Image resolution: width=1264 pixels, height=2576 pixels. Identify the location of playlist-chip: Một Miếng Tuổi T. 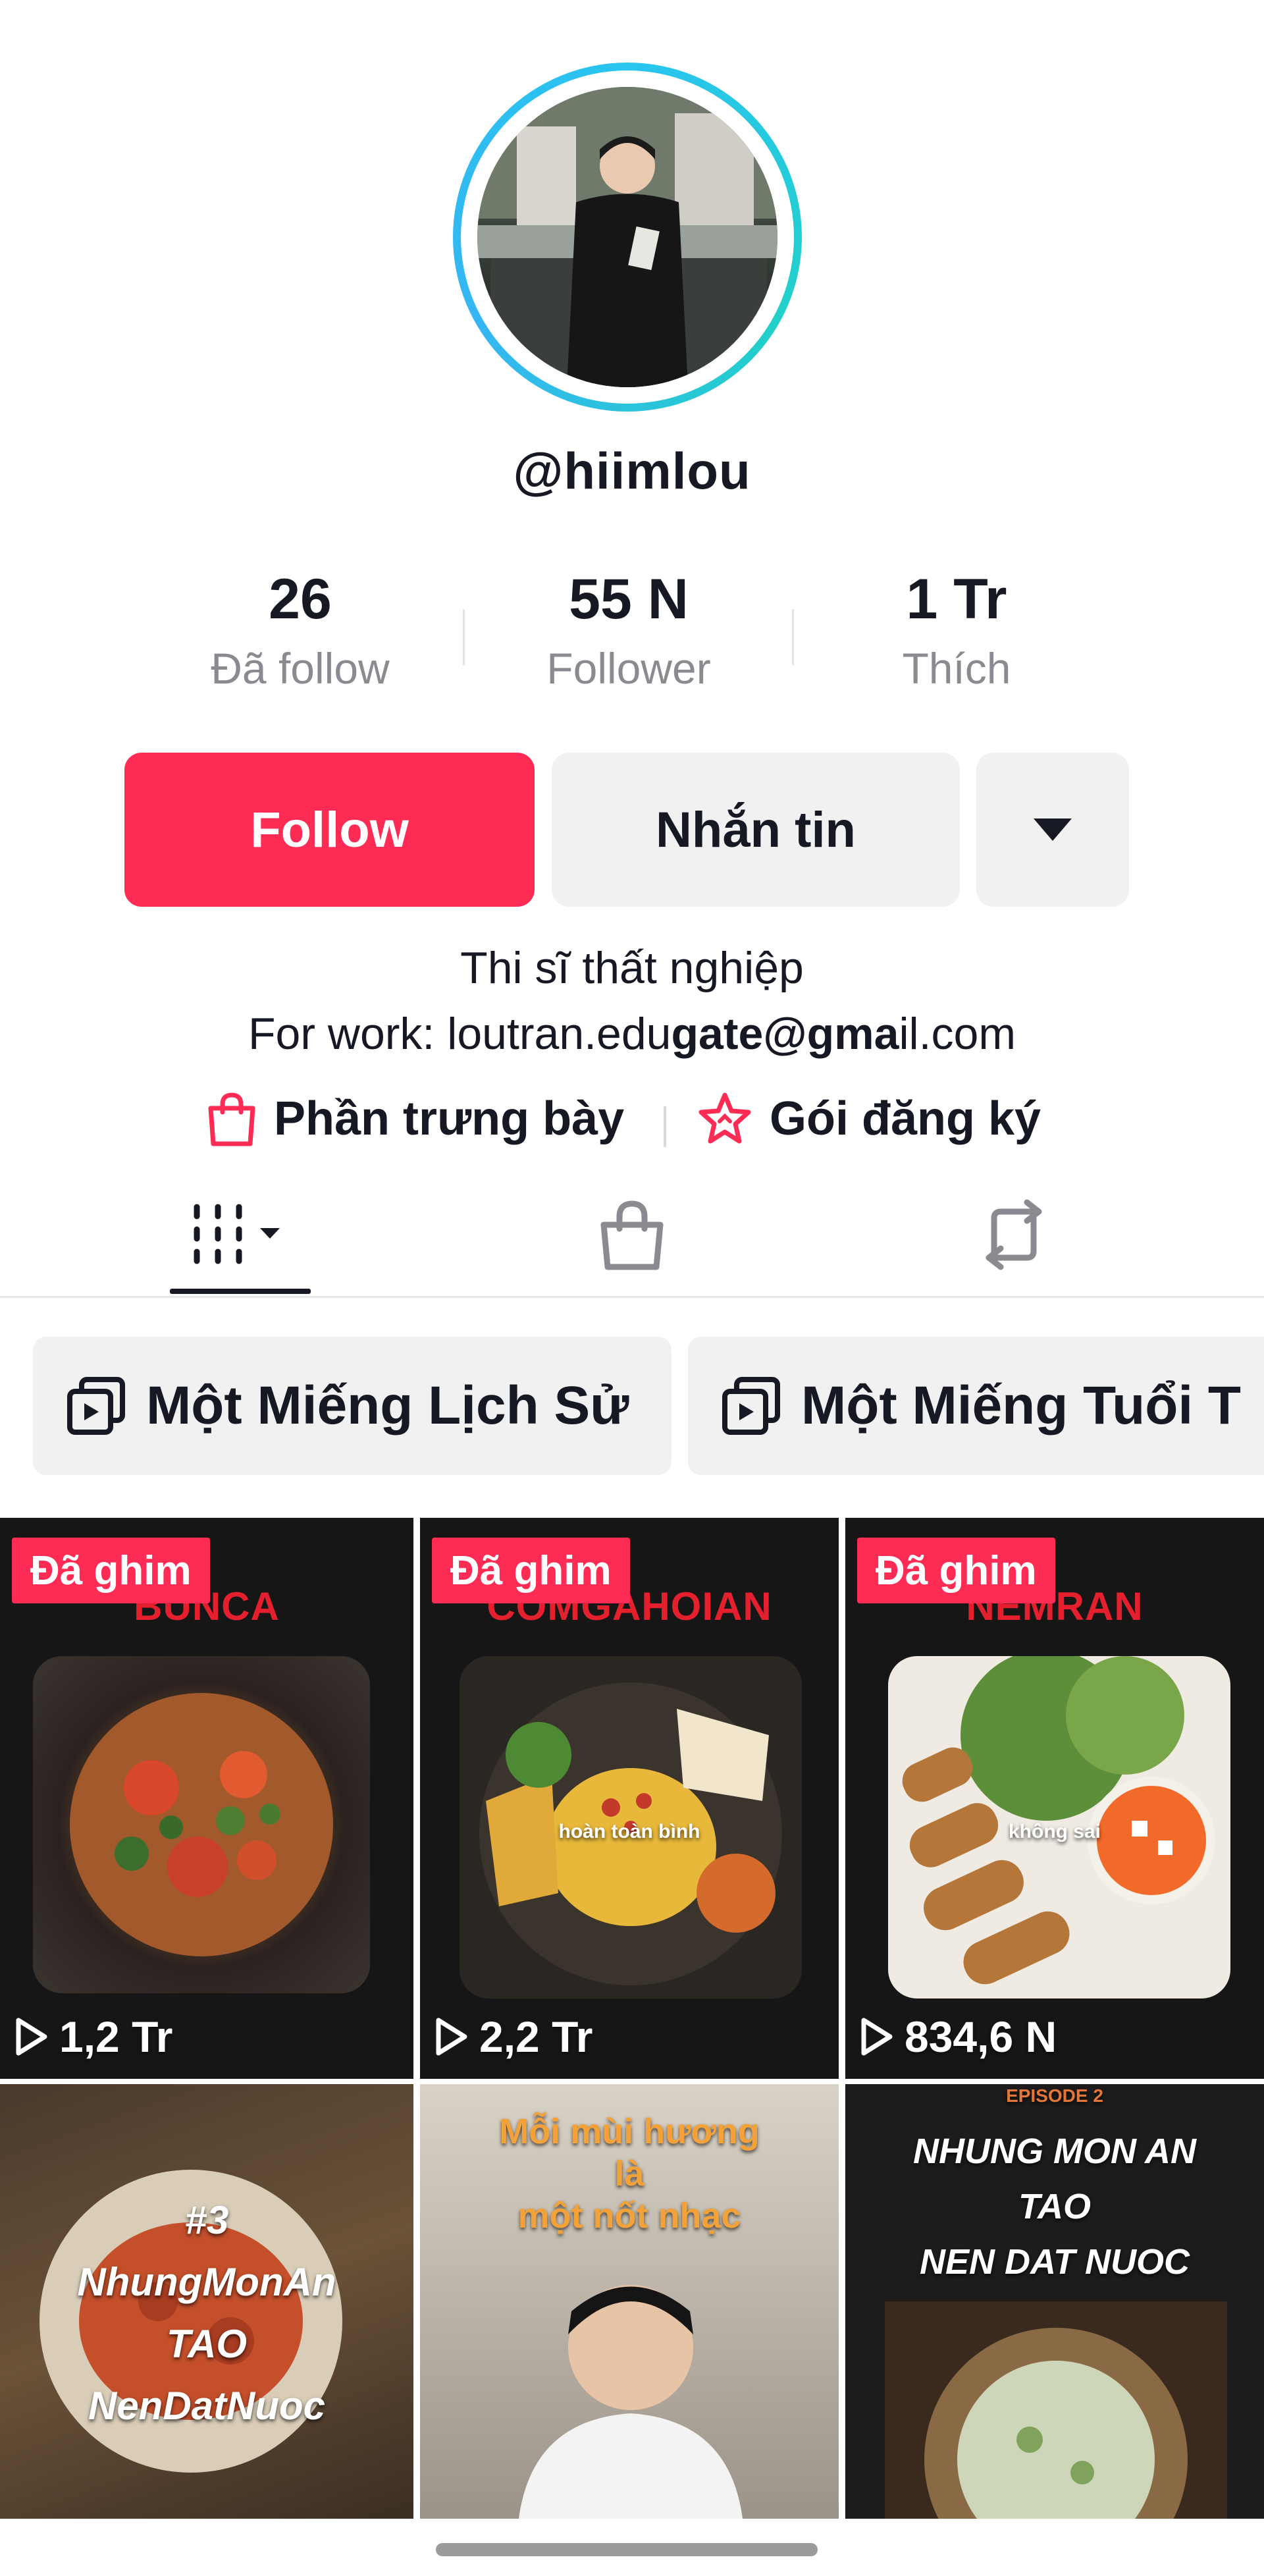
(976, 1406).